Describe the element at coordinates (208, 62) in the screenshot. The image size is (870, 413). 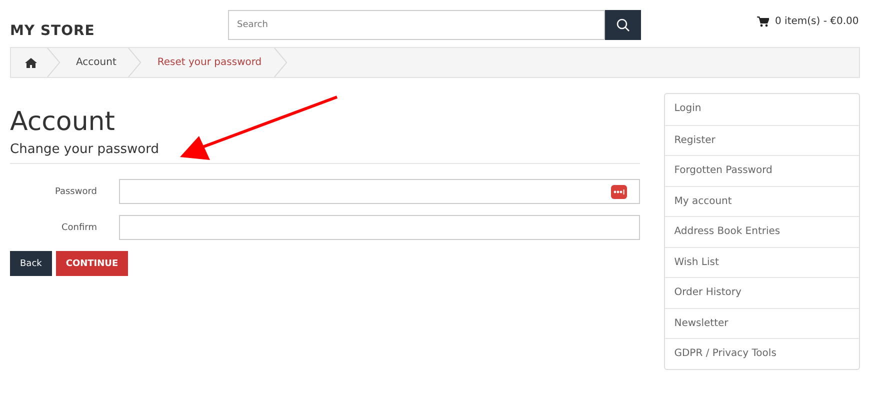
I see `breadcrumb-link: Reset your password` at that location.